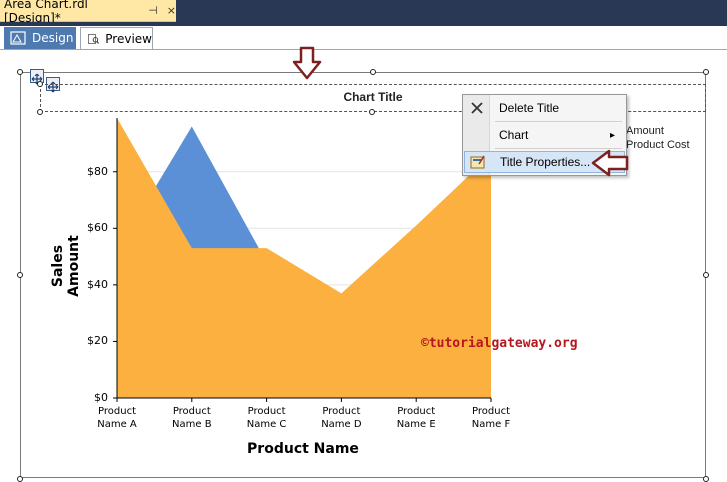  I want to click on x-tick-label: Product Name D, so click(341, 418).